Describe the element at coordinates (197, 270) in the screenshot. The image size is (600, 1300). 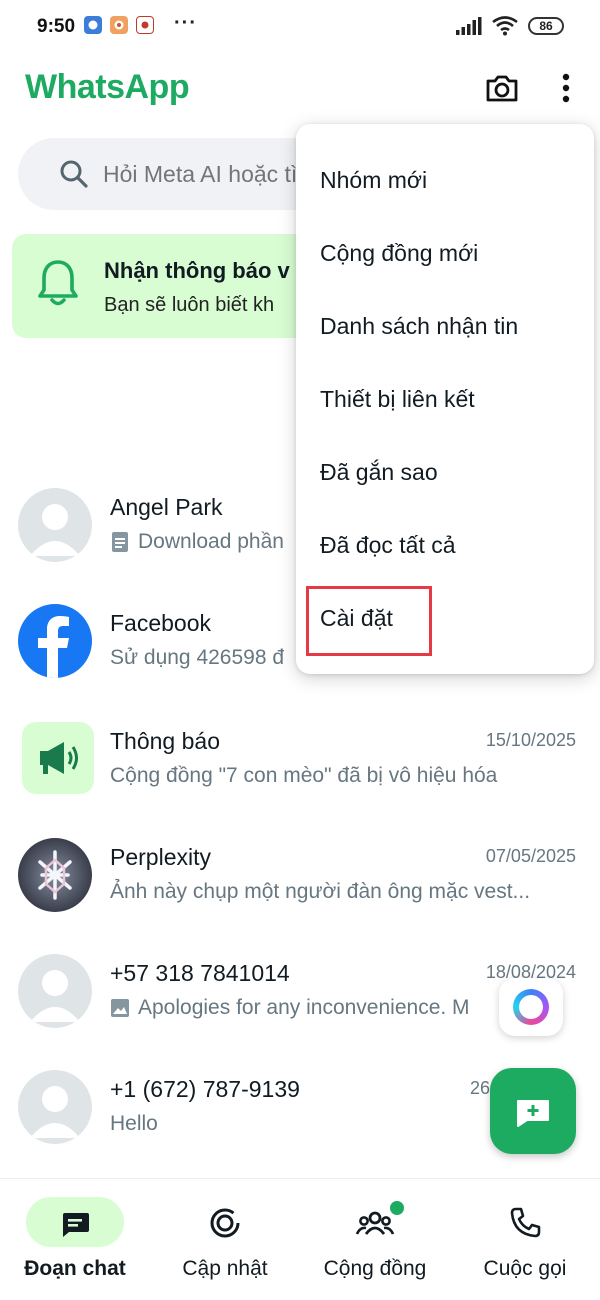
I see `banner-title: Nhận thông báo v` at that location.